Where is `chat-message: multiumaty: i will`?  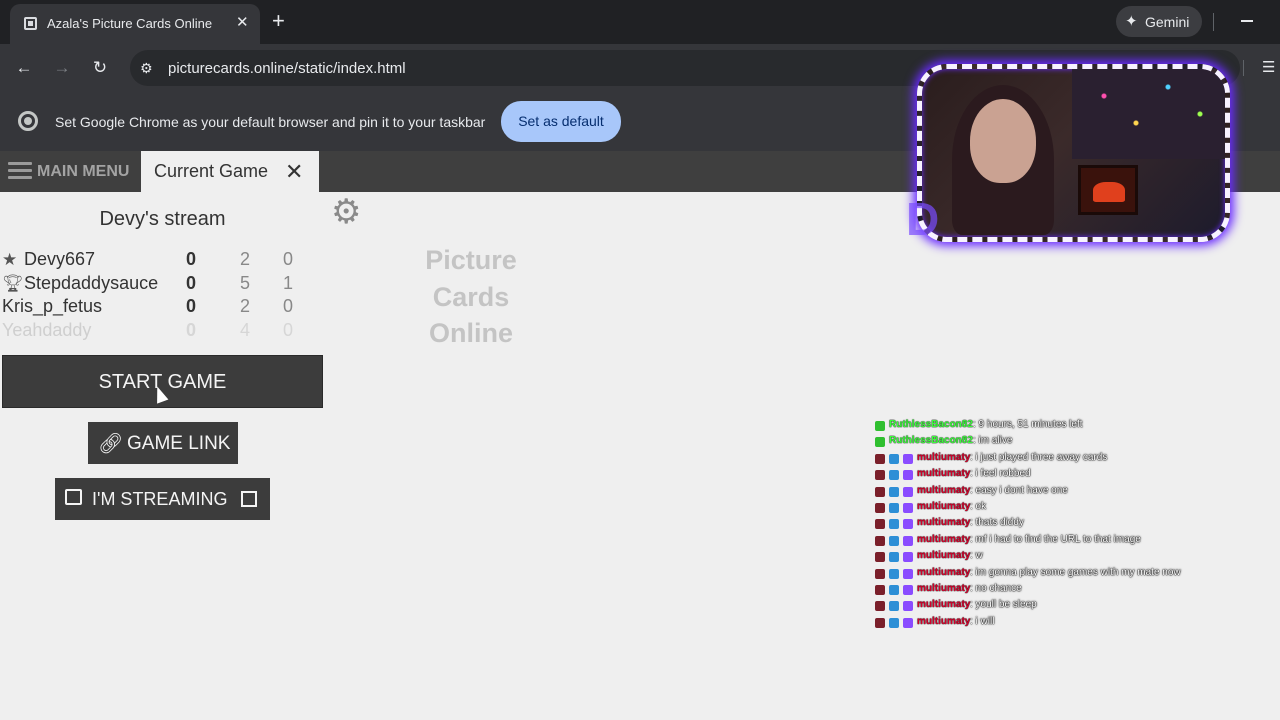
chat-message: multiumaty: i will is located at coordinates (1070, 623).